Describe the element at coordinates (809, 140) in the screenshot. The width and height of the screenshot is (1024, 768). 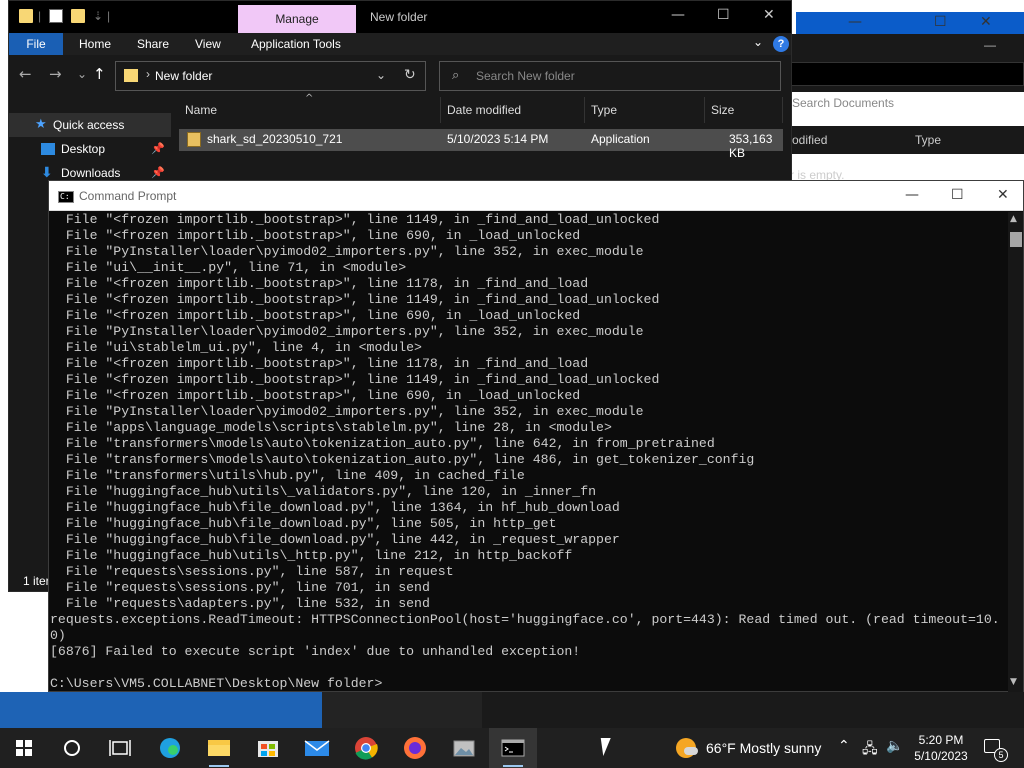
I see `bg-col-modified: odified` at that location.